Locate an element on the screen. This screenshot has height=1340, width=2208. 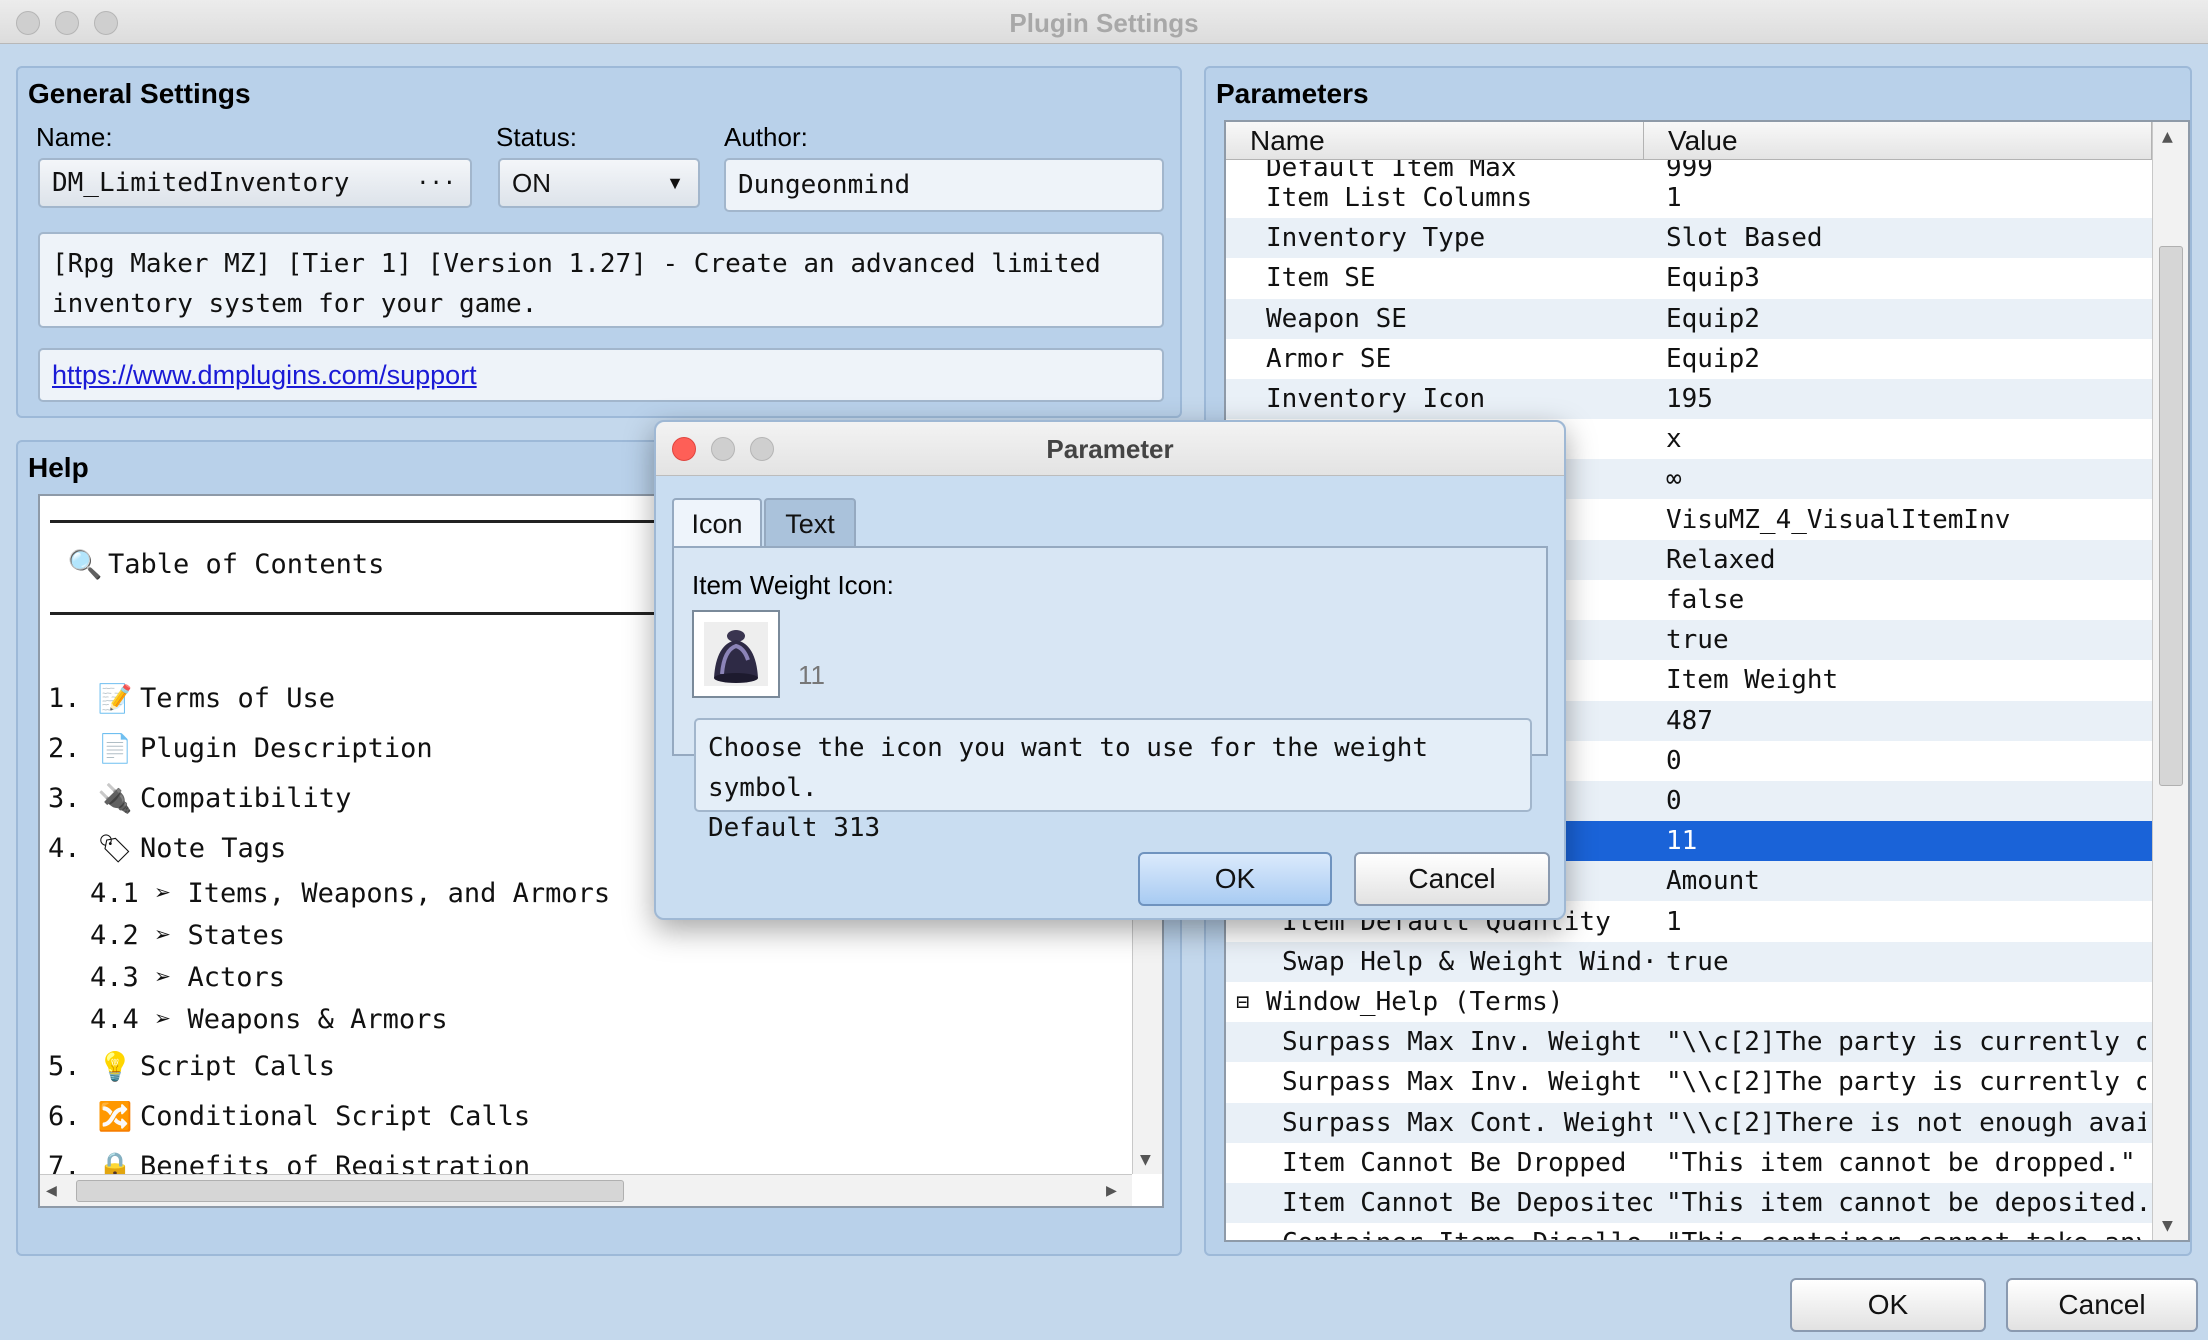
toc-item-conditional: 6. 🔀 Conditional Script Calls is located at coordinates (289, 1116).